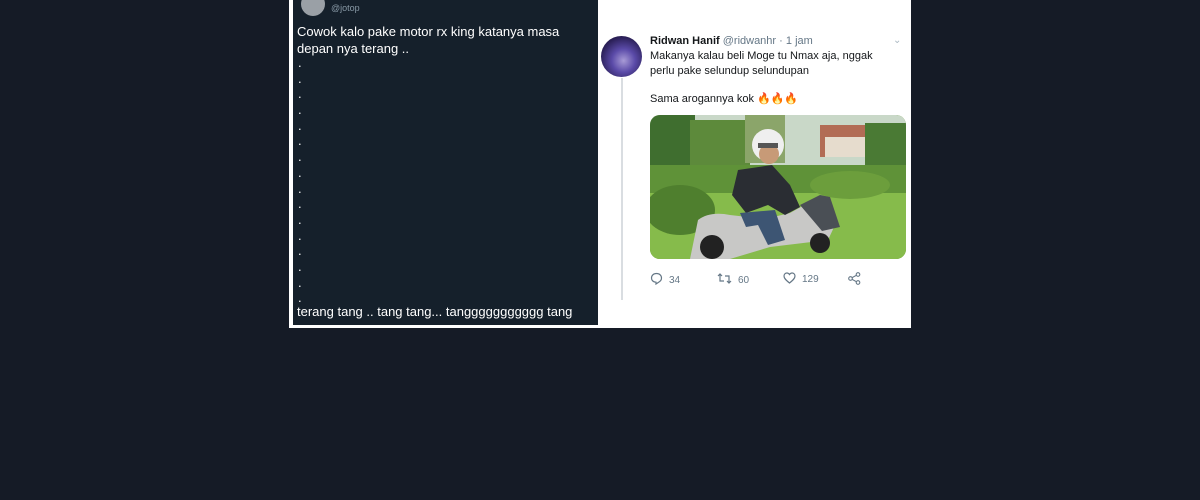 Image resolution: width=1200 pixels, height=500 pixels. Describe the element at coordinates (665, 280) in the screenshot. I see `reply-button: 34` at that location.